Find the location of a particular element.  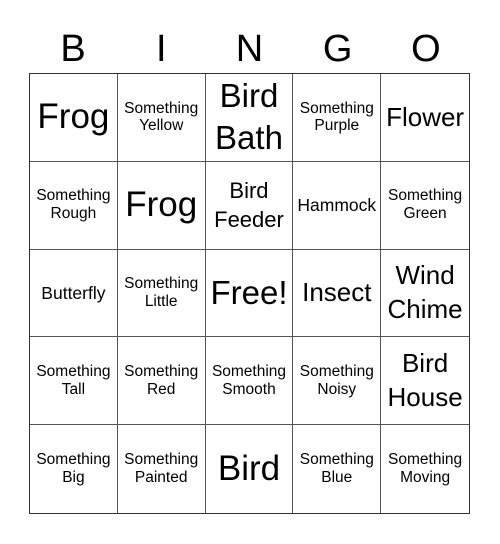

bingo-cell: Something Purple is located at coordinates (337, 118).